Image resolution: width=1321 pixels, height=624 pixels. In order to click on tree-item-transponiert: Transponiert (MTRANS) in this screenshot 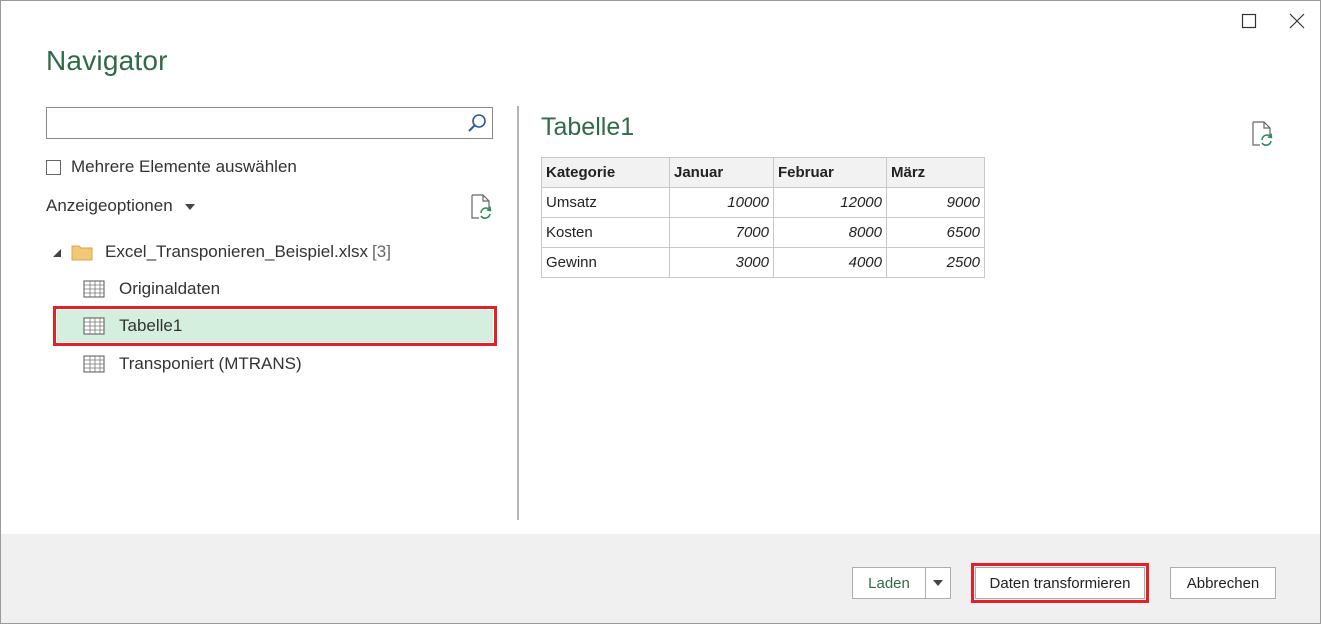, I will do `click(275, 364)`.